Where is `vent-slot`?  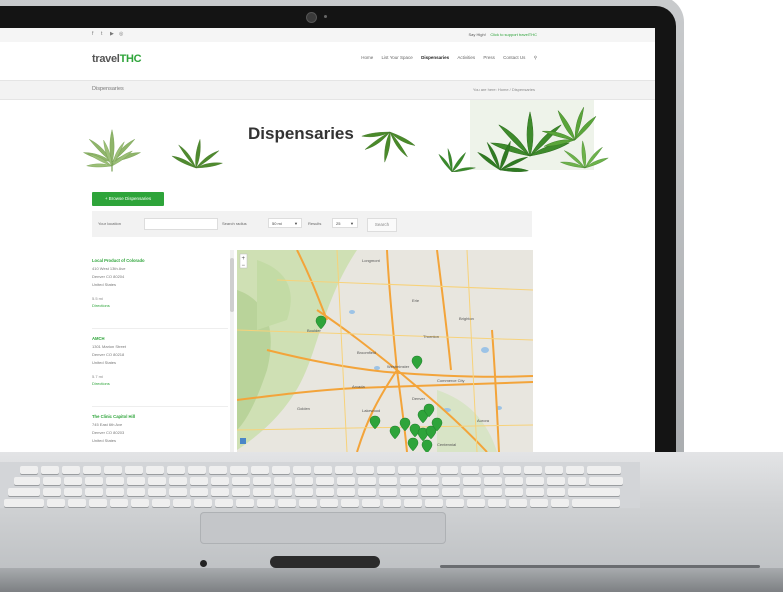 vent-slot is located at coordinates (600, 566).